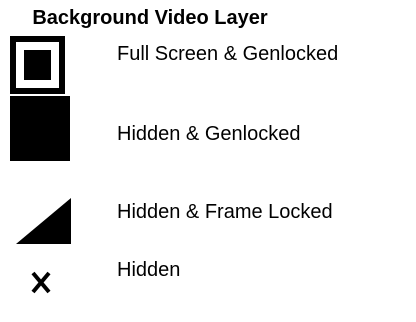  I want to click on framed-square-icon, so click(37, 65).